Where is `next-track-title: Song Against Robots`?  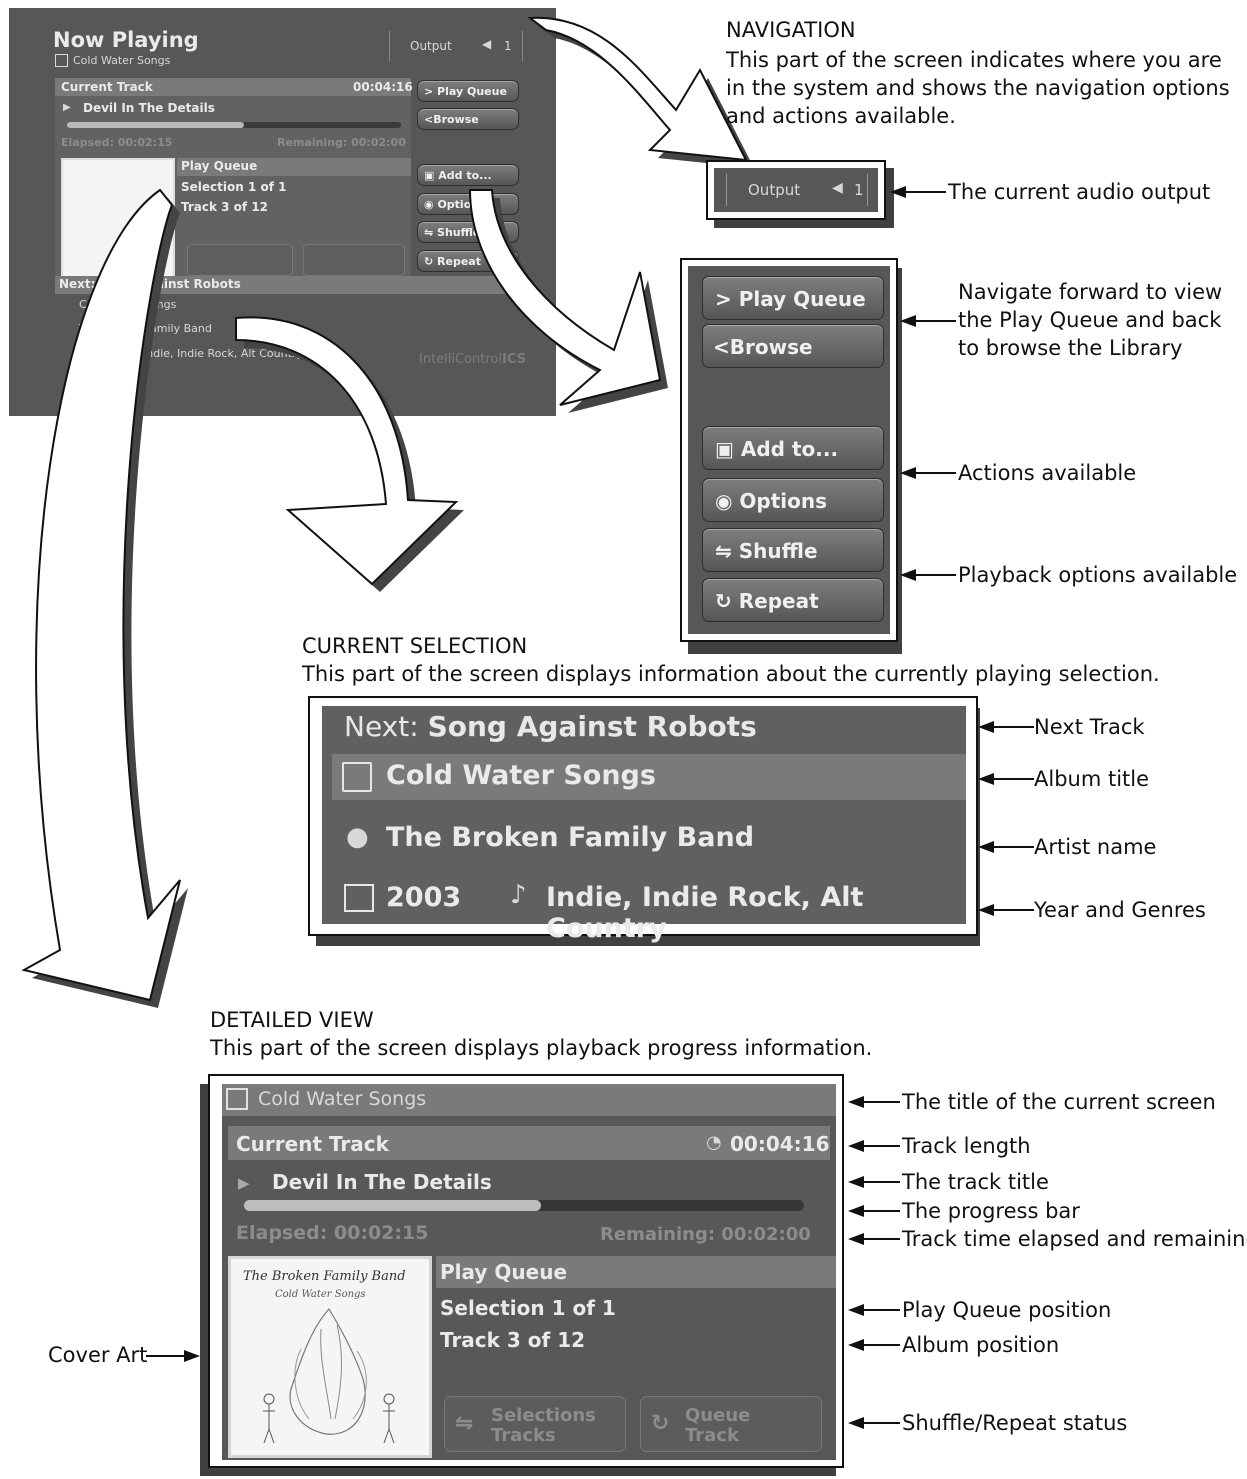
next-track-title: Song Against Robots is located at coordinates (592, 726).